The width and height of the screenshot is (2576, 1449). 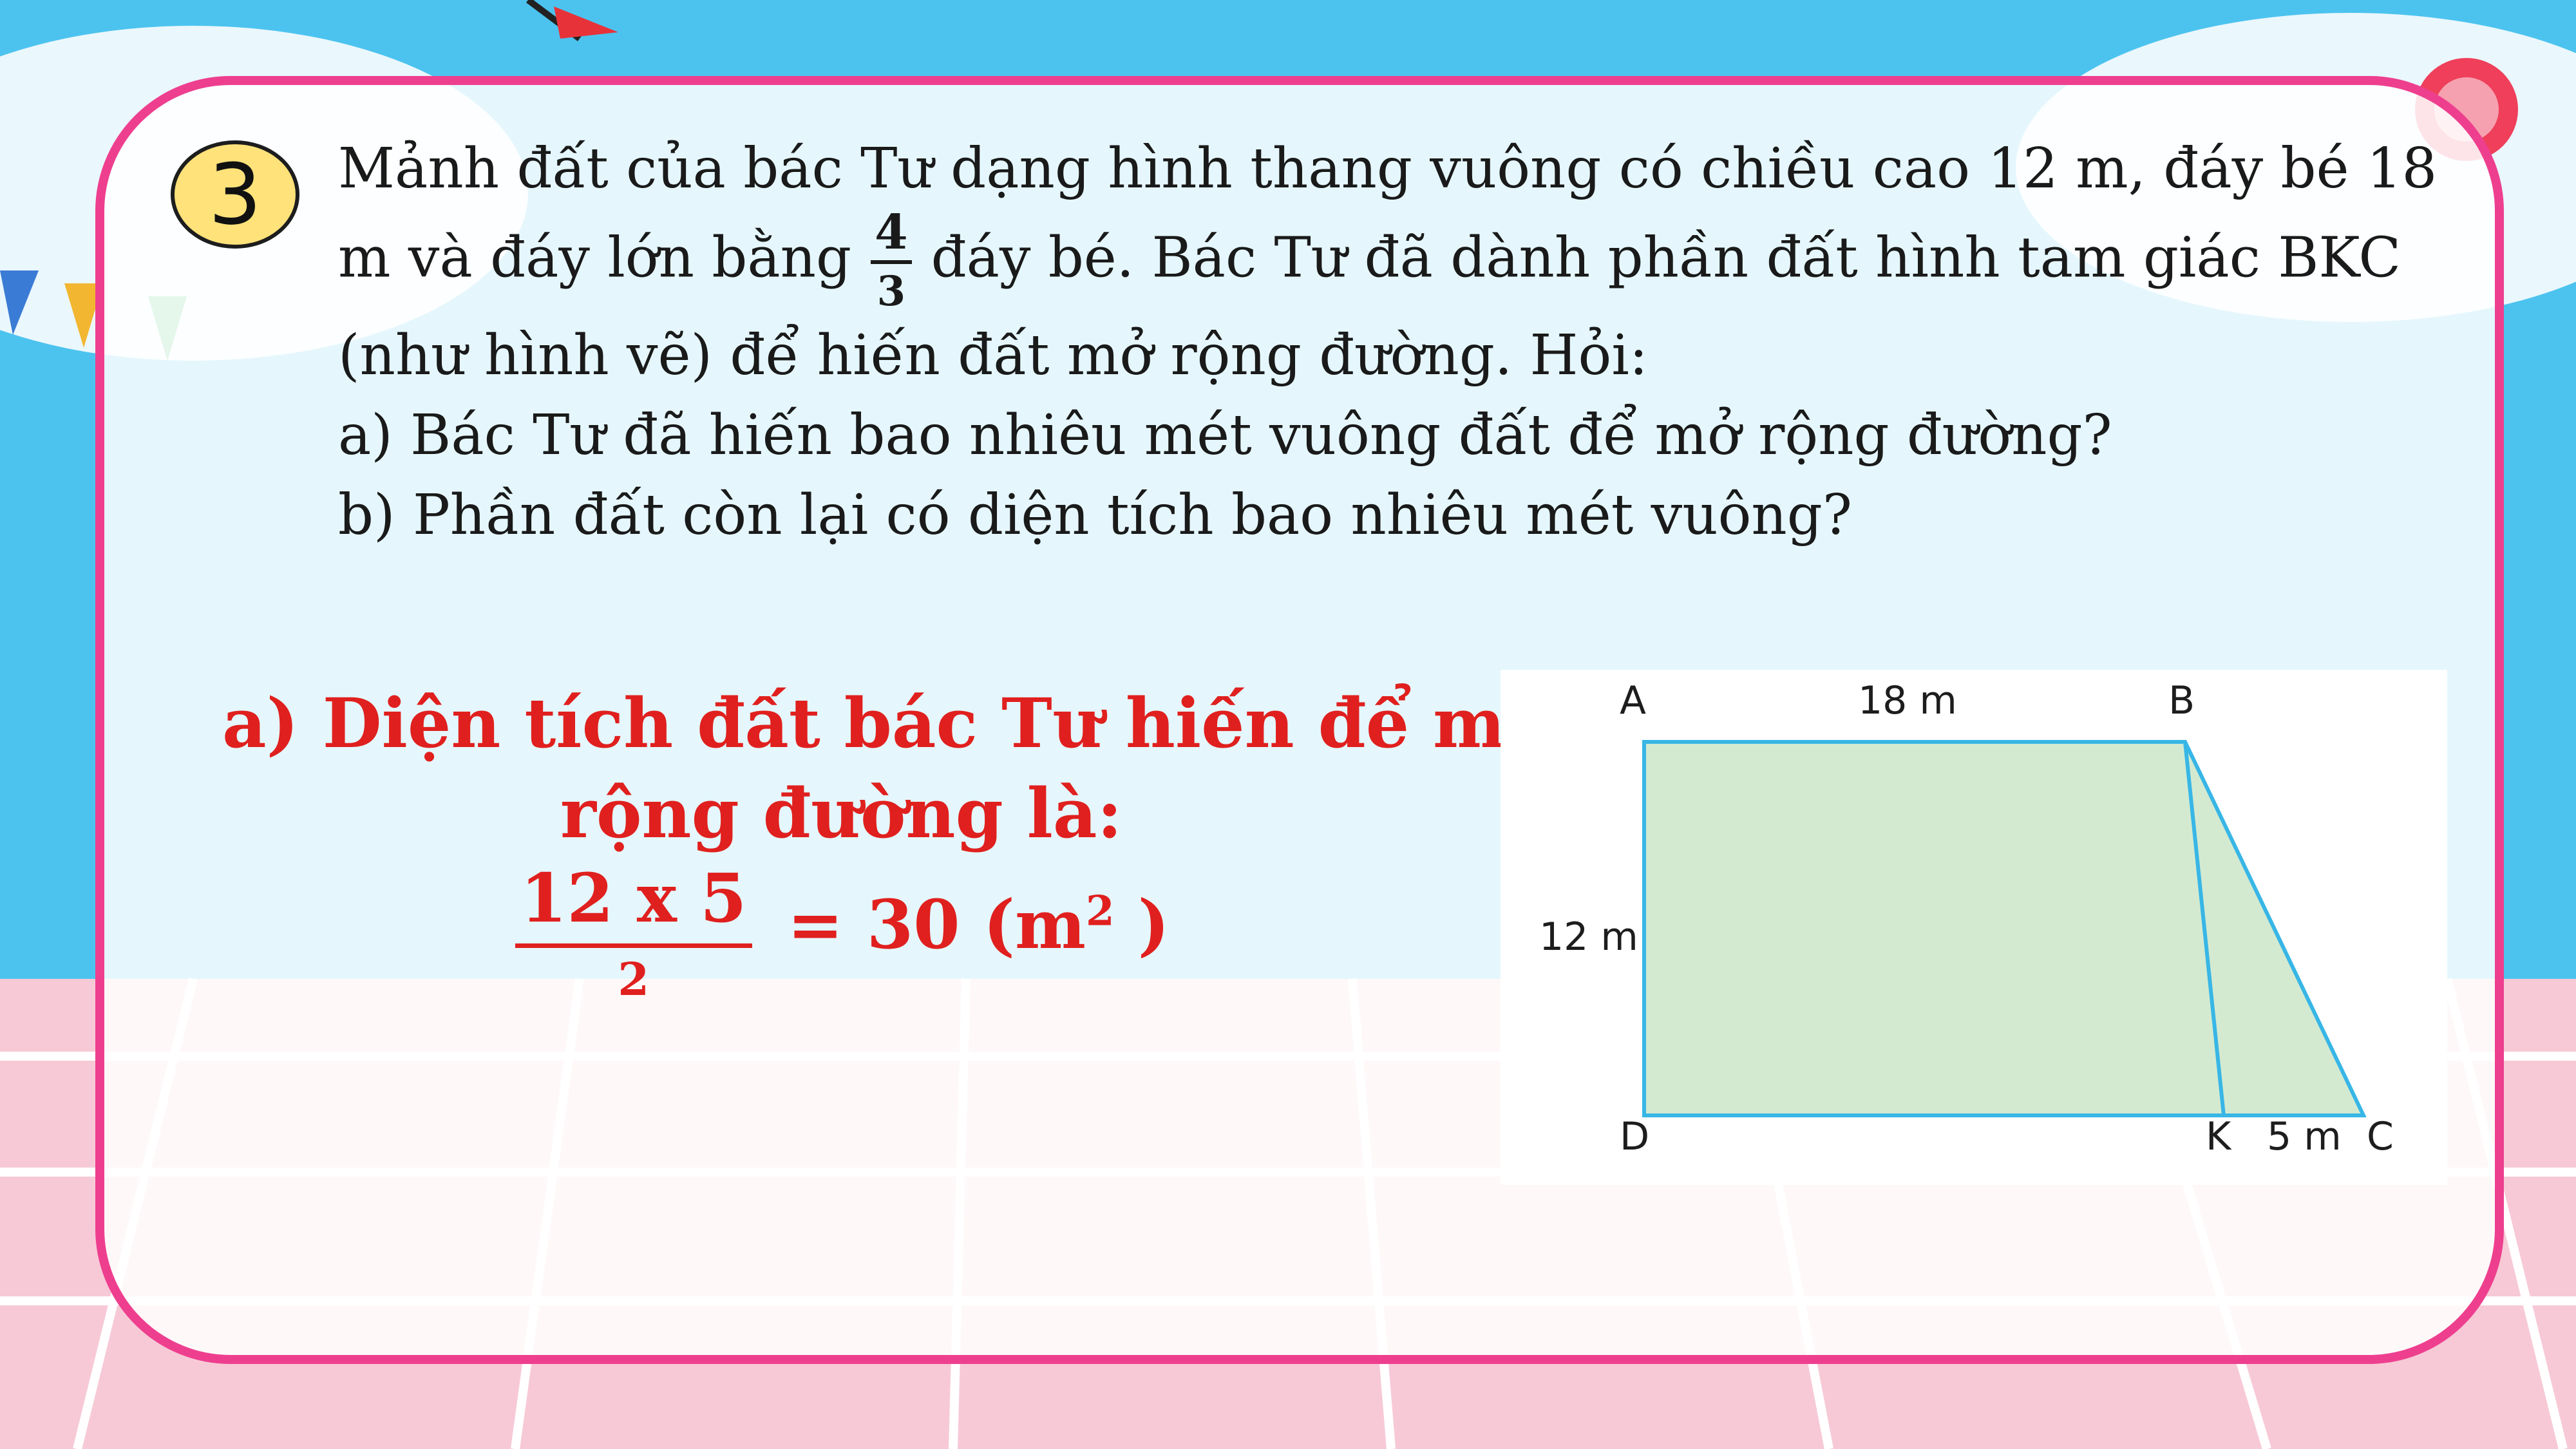 I want to click on area-calculation: 12 x 5 2 = 30 (m2 ), so click(x=843, y=935).